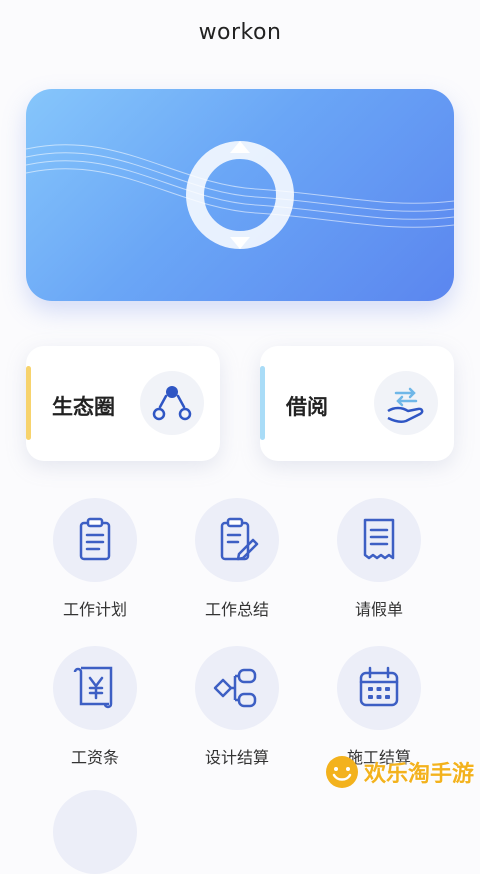 This screenshot has height=874, width=480. What do you see at coordinates (341, 772) in the screenshot?
I see `smiley-logo-icon` at bounding box center [341, 772].